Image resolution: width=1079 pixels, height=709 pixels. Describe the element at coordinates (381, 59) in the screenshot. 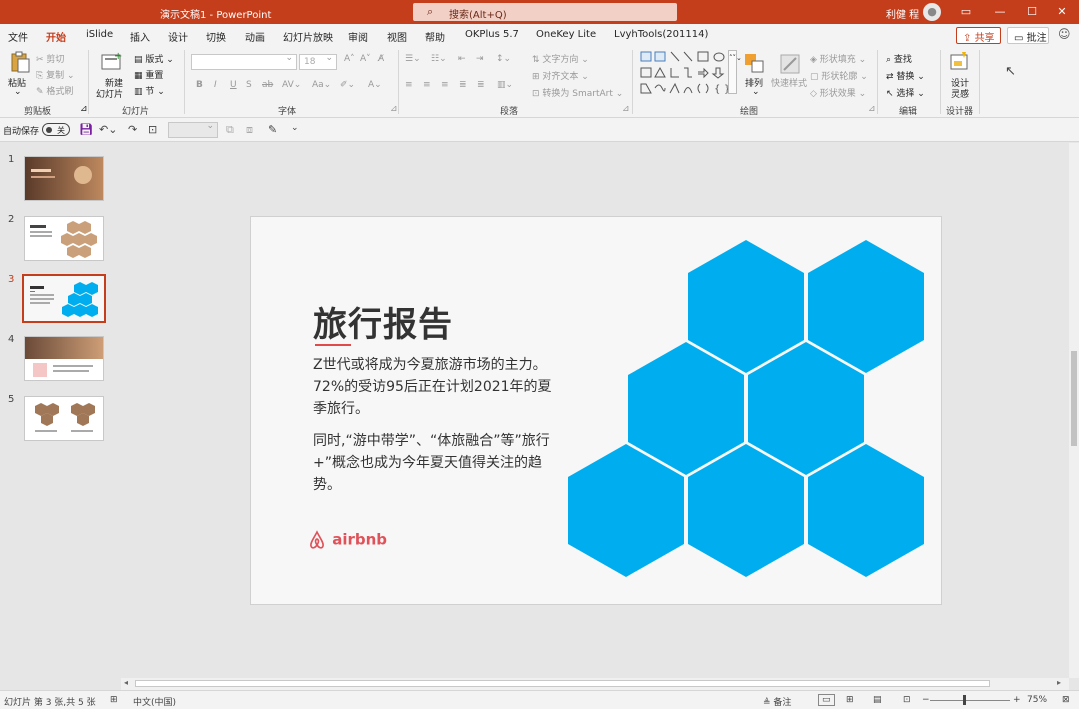

I see `clear-formatting-icon: A̸` at that location.